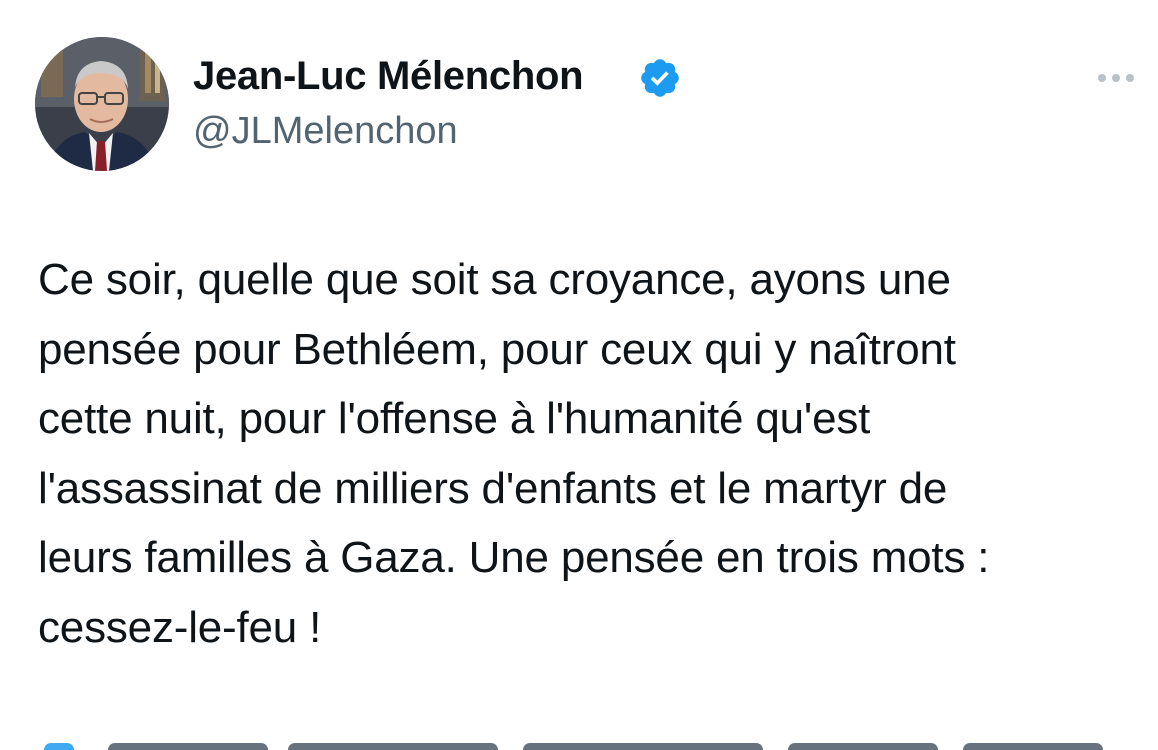 This screenshot has height=750, width=1158. I want to click on tweet-footer-partial, so click(578, 742).